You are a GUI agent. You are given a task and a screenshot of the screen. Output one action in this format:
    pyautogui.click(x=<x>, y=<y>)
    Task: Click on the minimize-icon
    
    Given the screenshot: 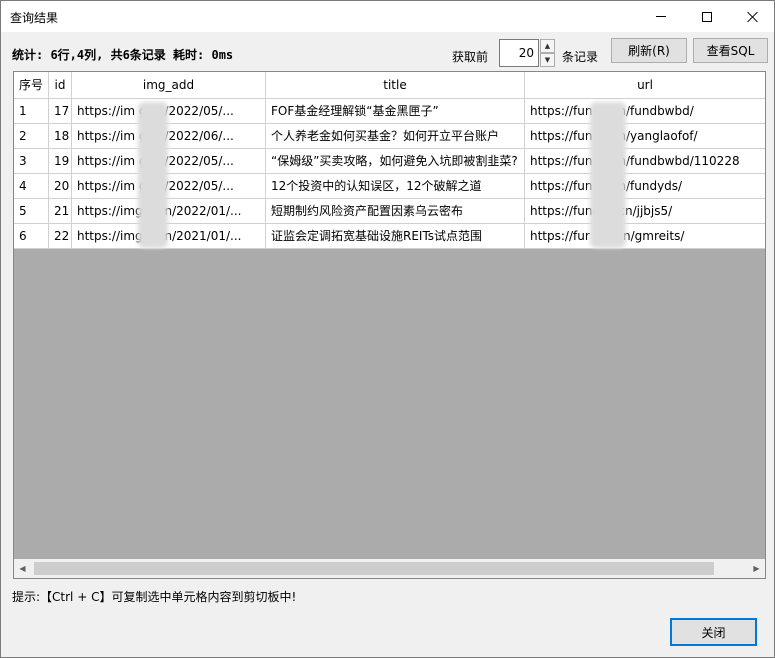 What is the action you would take?
    pyautogui.click(x=661, y=16)
    